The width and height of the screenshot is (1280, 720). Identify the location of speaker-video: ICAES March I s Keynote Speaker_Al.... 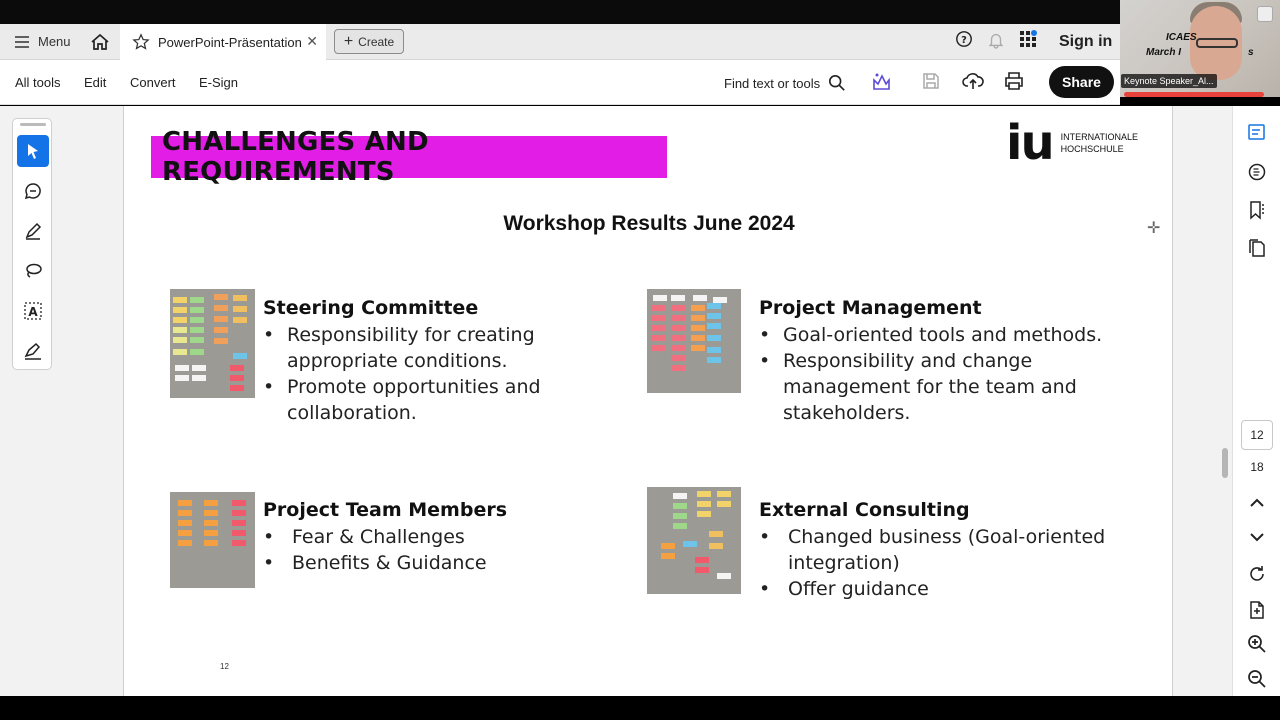
(1200, 48).